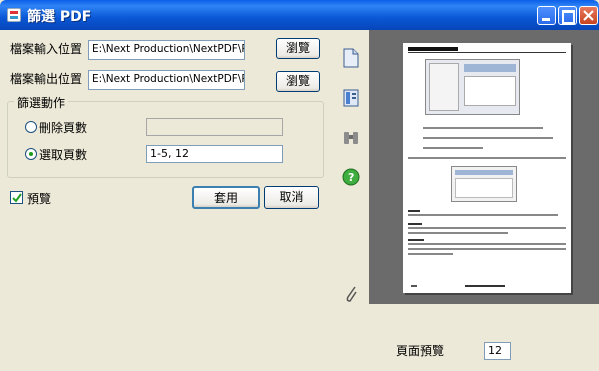 Image resolution: width=599 pixels, height=371 pixels. Describe the element at coordinates (465, 337) in the screenshot. I see `page-preview-footer` at that location.